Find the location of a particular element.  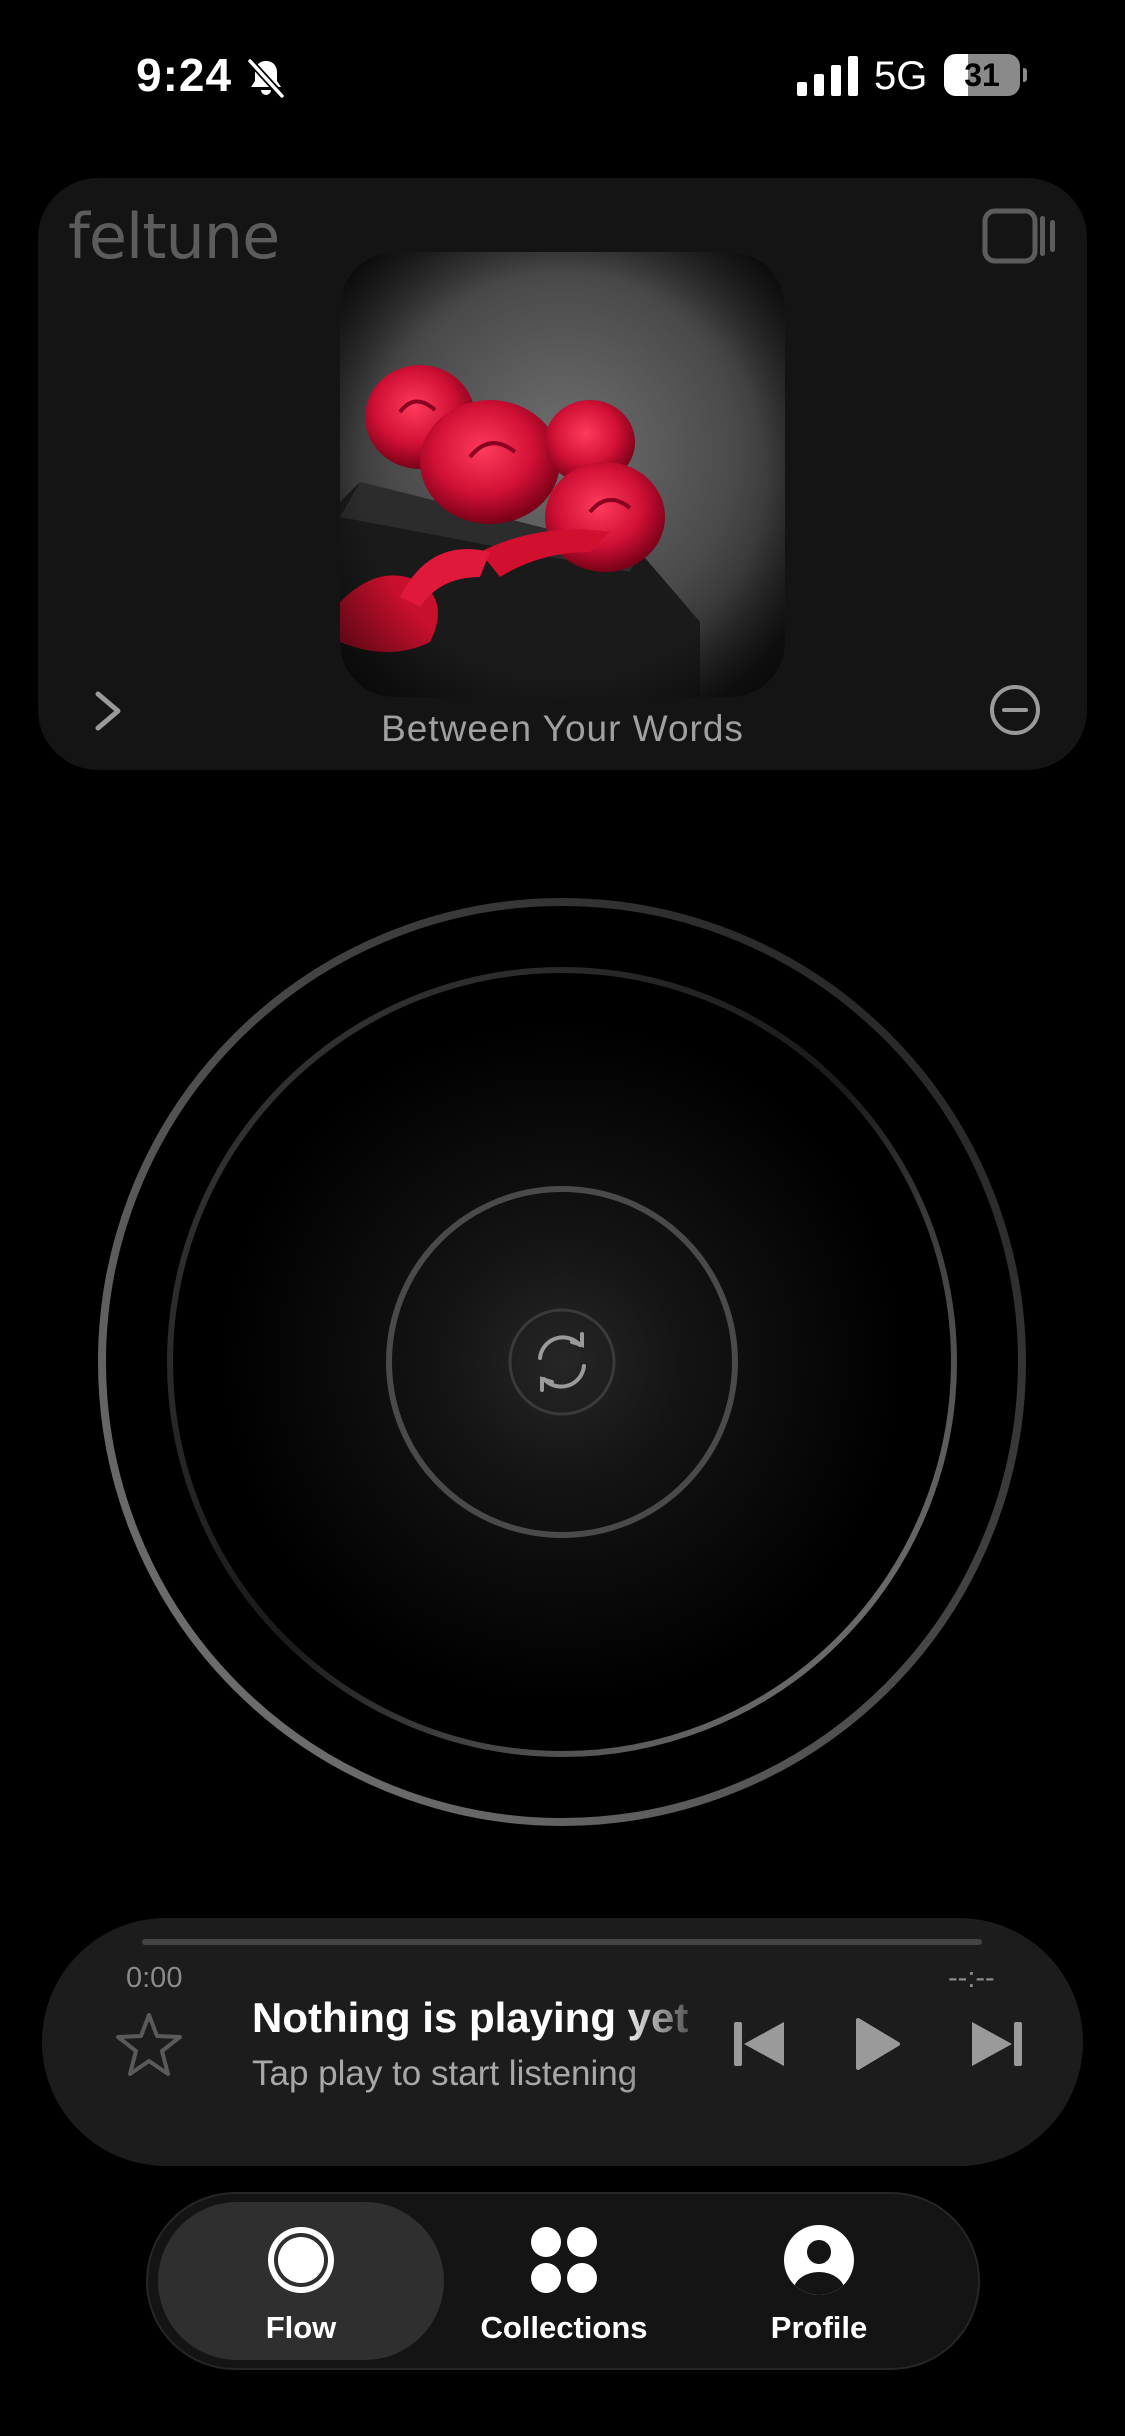

tab-label: Flow is located at coordinates (301, 2327).